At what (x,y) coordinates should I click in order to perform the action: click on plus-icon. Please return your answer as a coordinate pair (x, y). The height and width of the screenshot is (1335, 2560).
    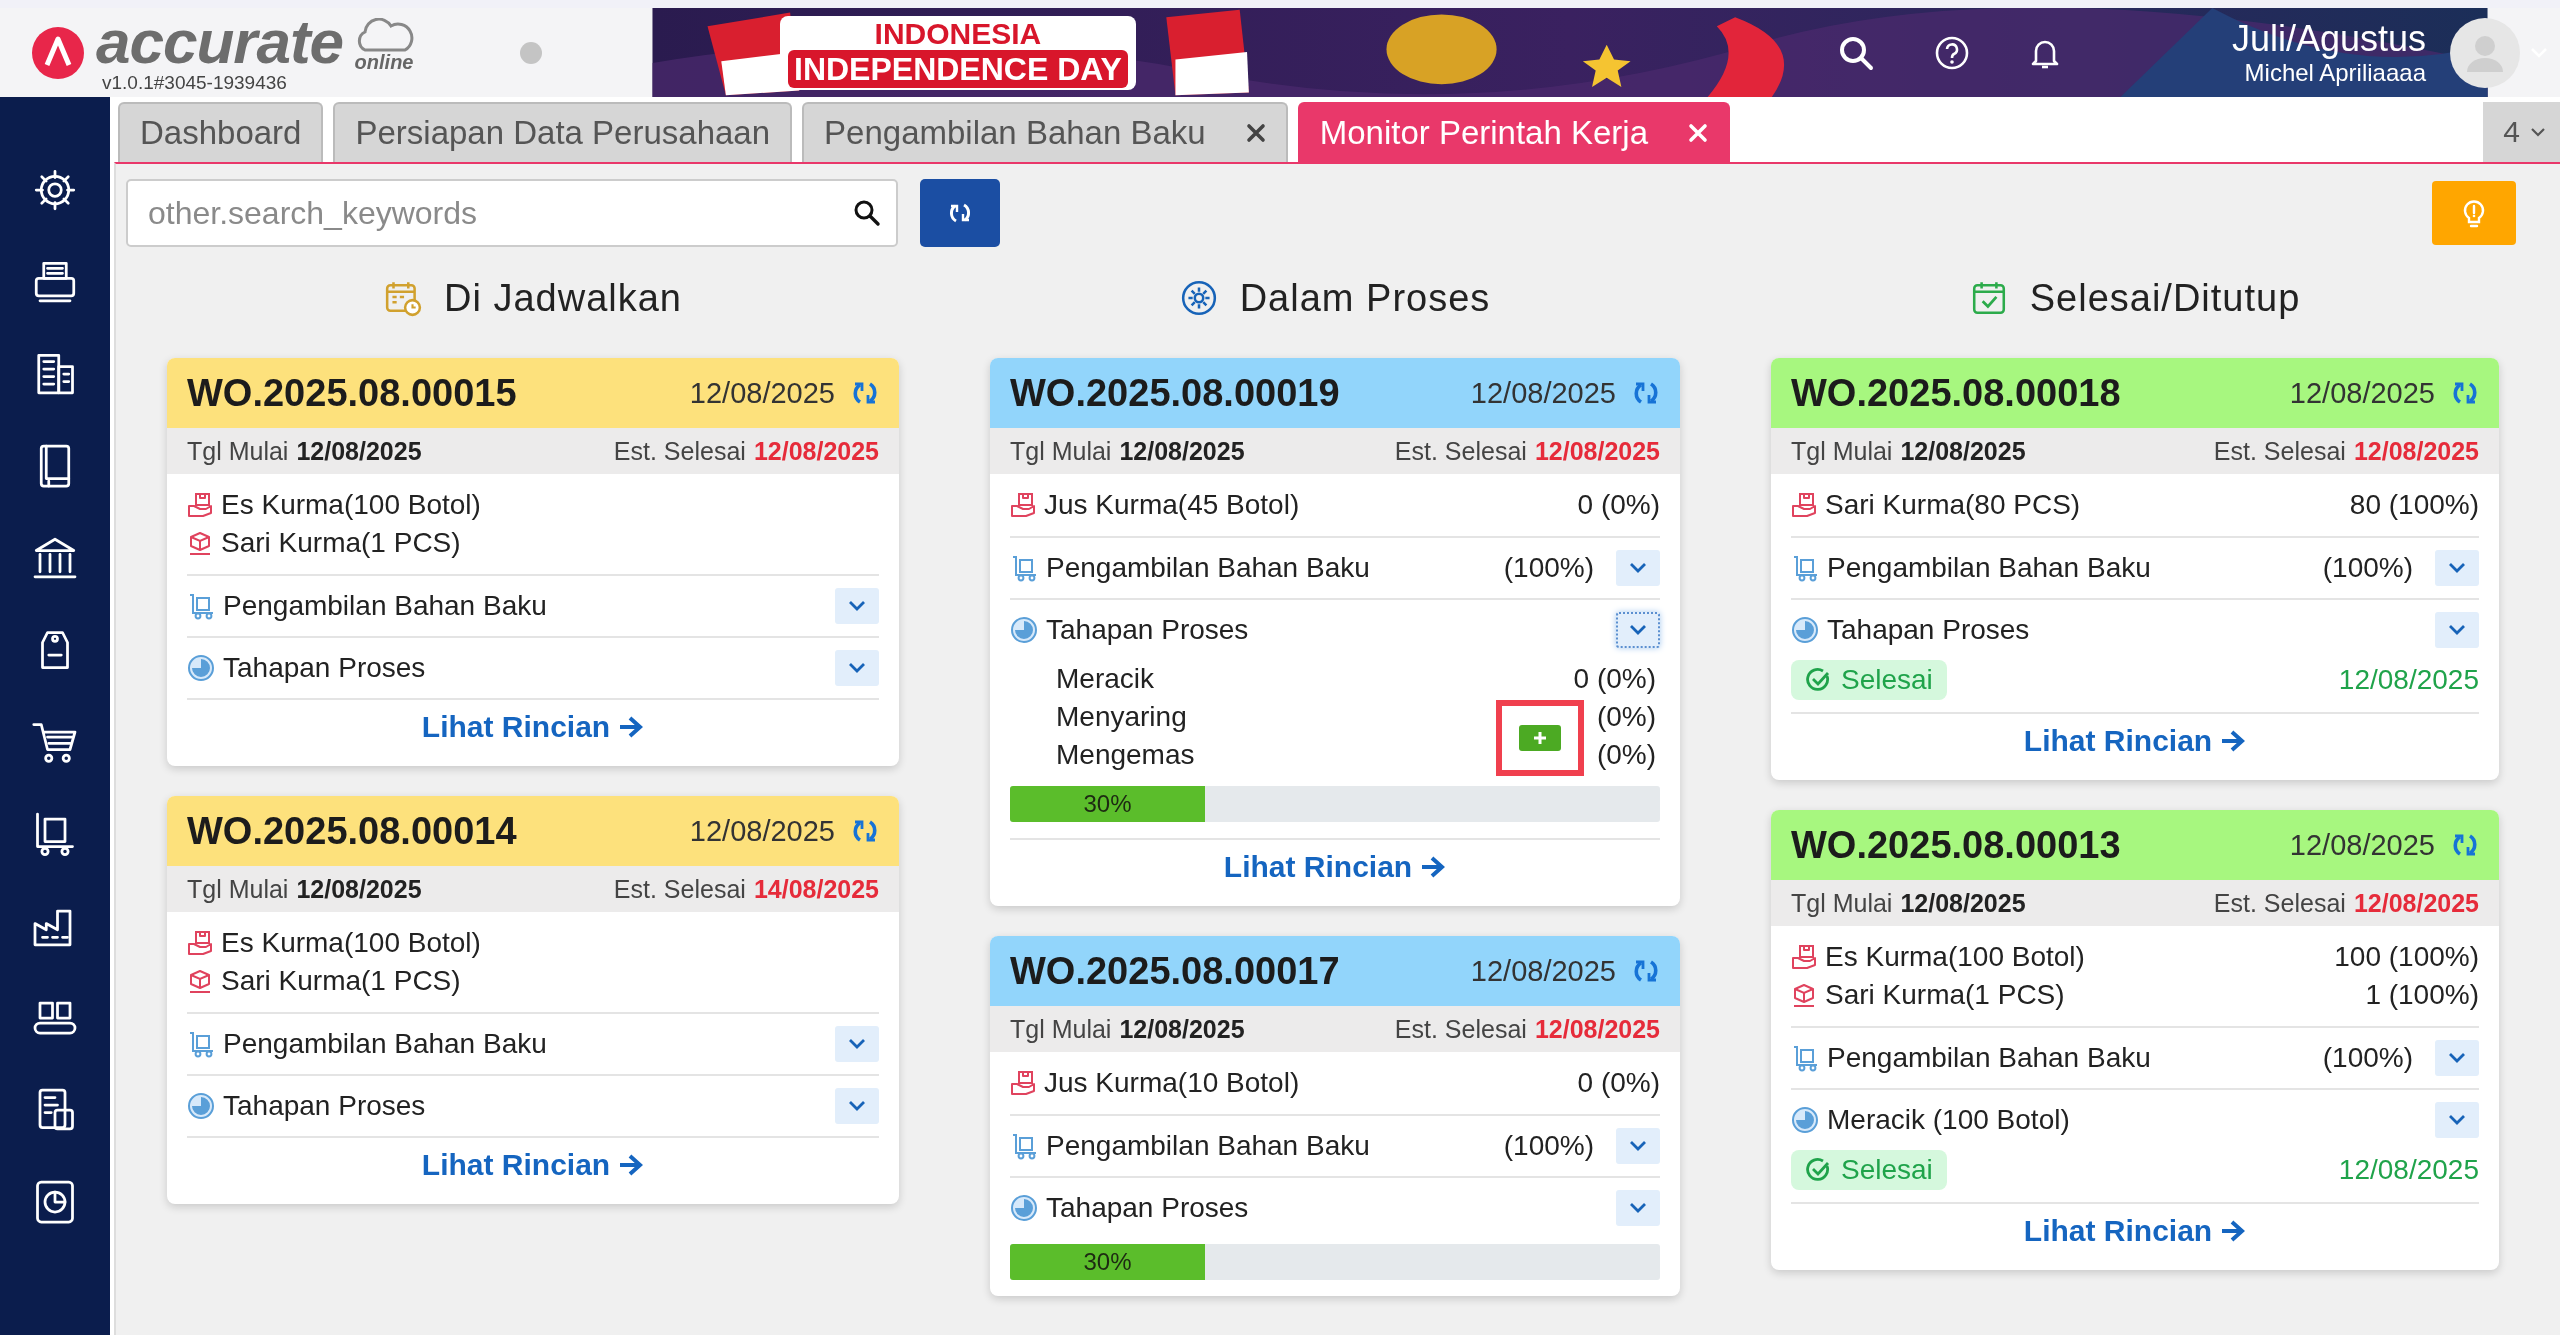
    Looking at the image, I should click on (1540, 738).